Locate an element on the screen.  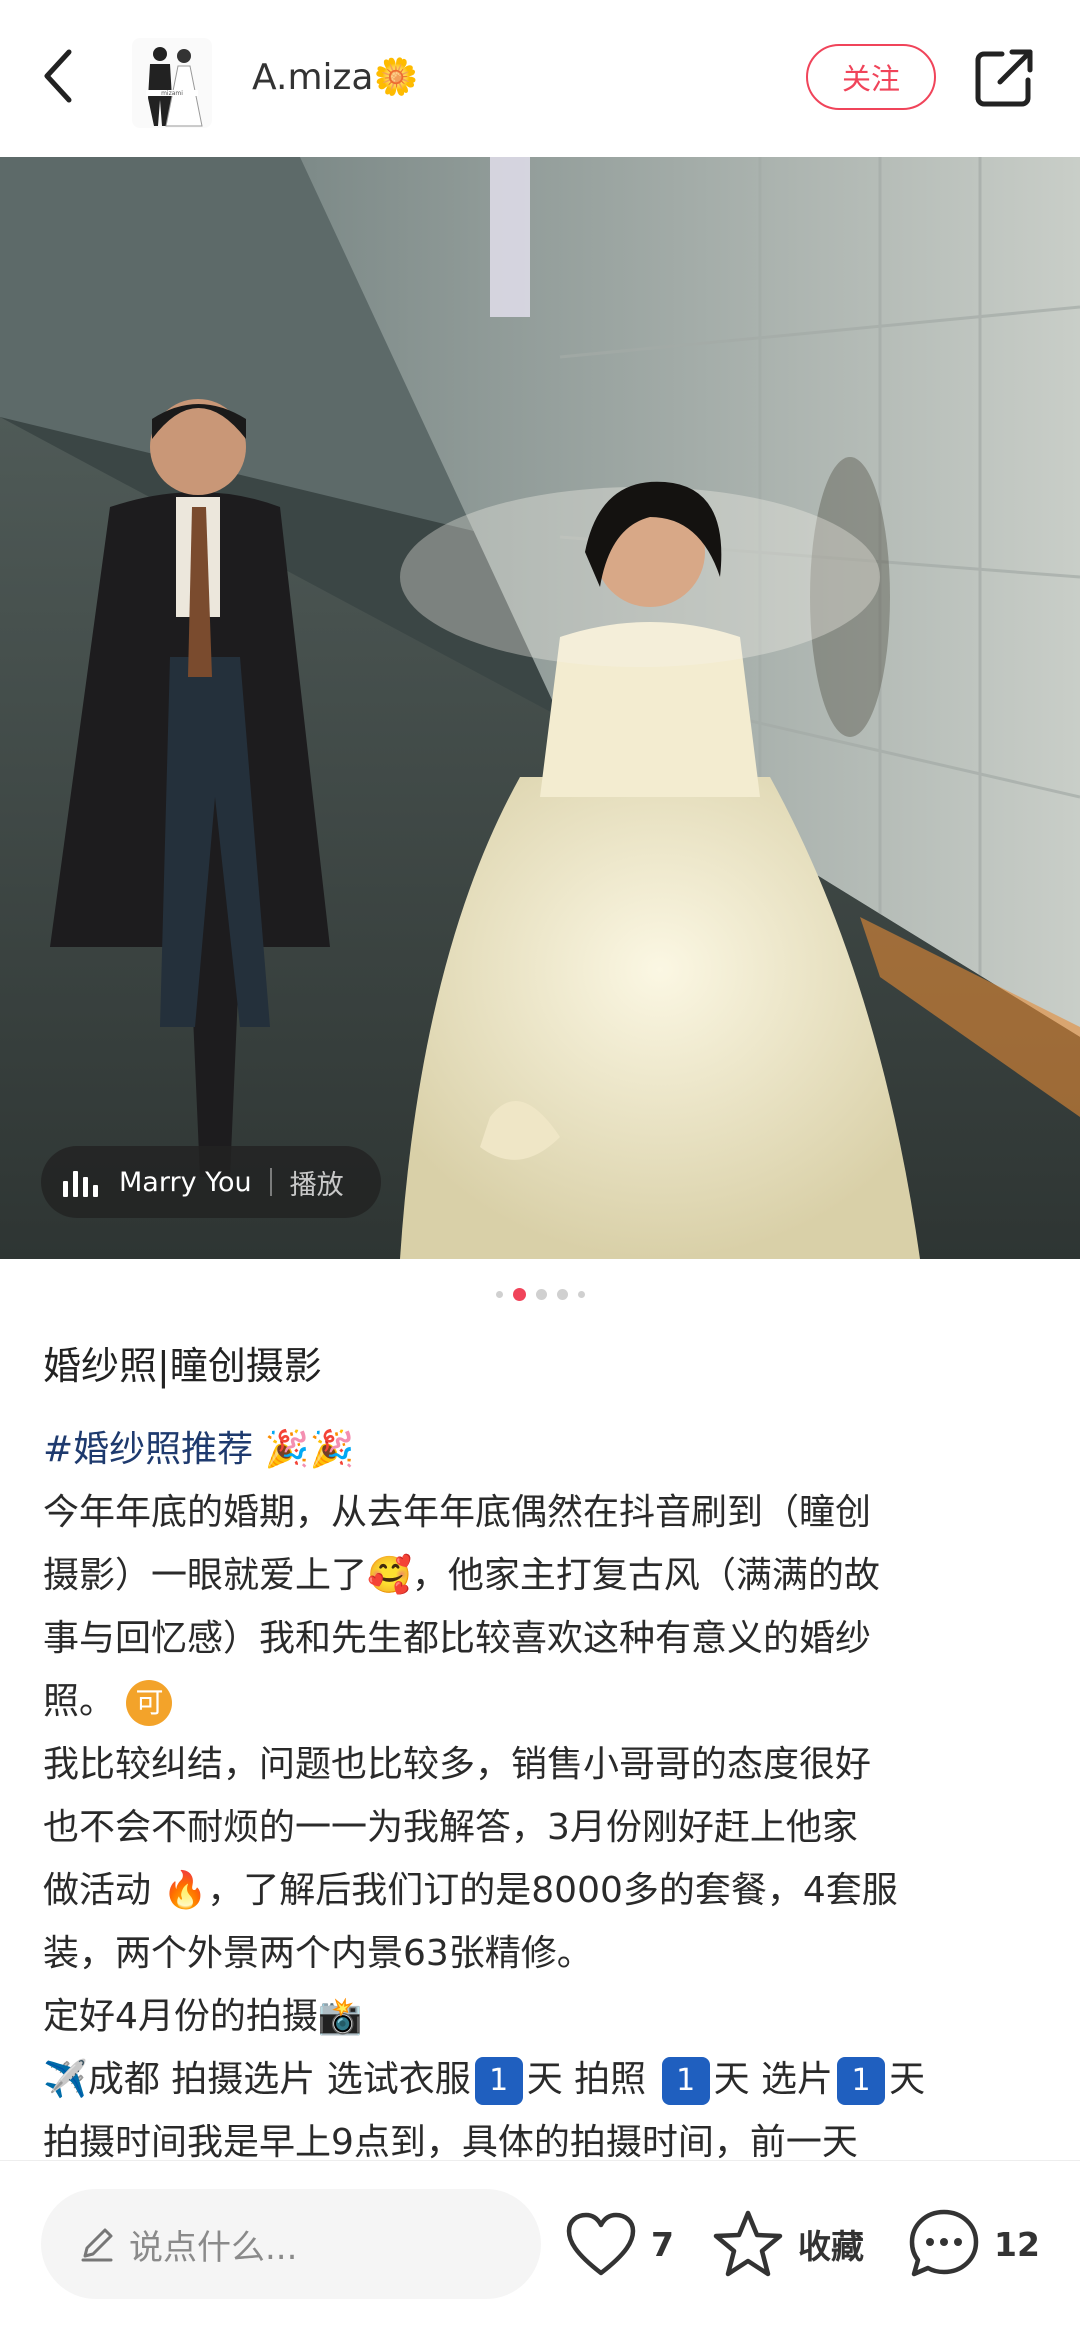
body-text-segment: 照。 is located at coordinates (79, 1701).